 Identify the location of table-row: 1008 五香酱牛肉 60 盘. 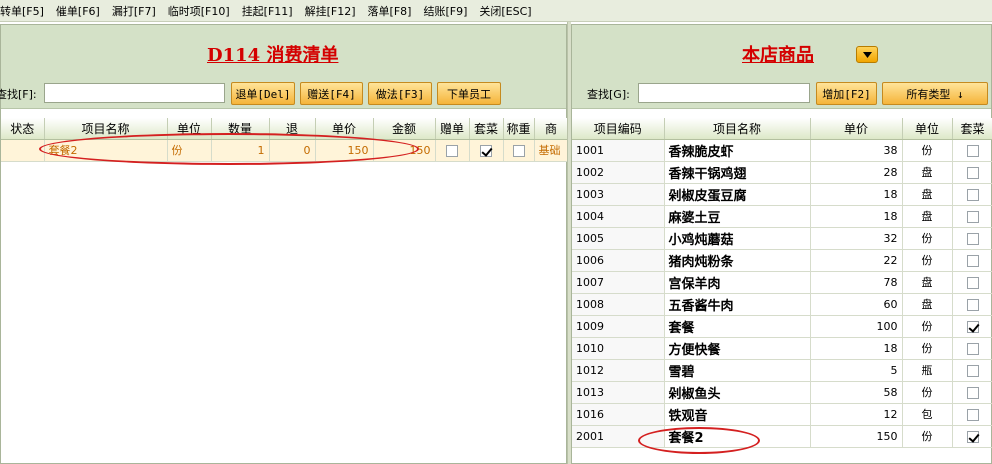
(782, 304).